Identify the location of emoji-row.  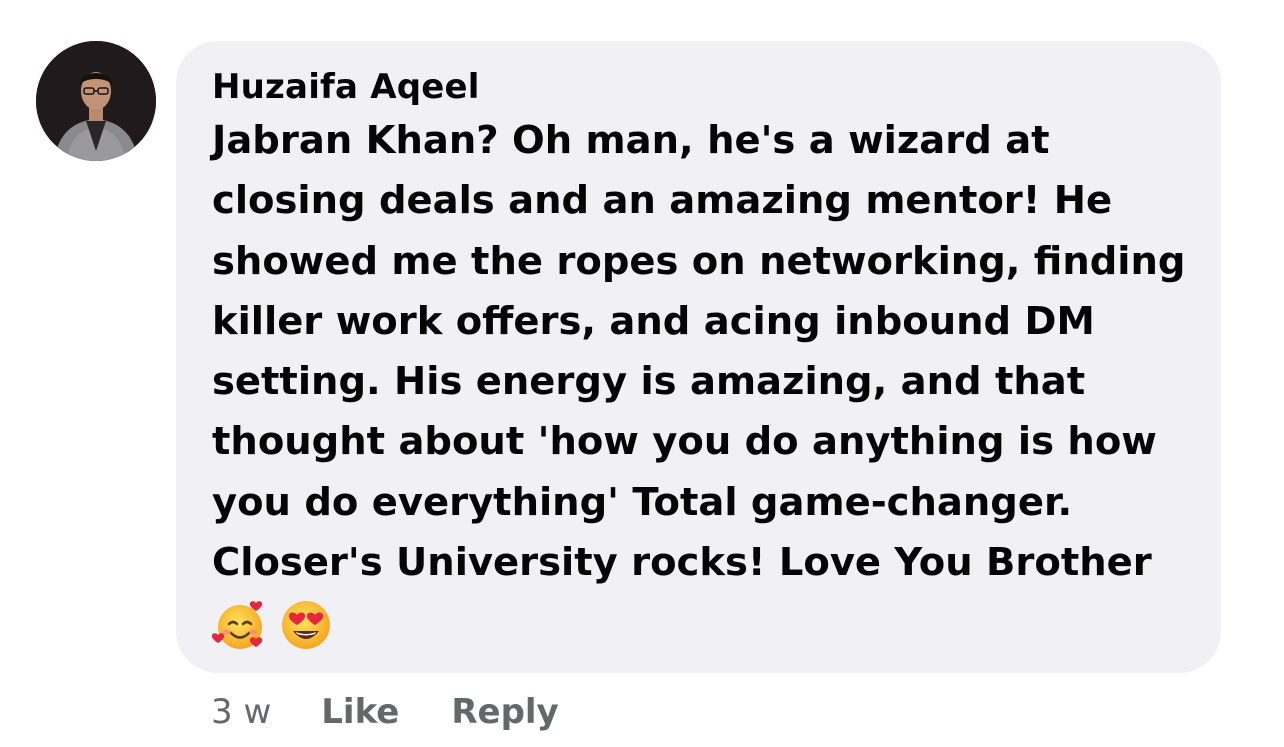
(701, 625).